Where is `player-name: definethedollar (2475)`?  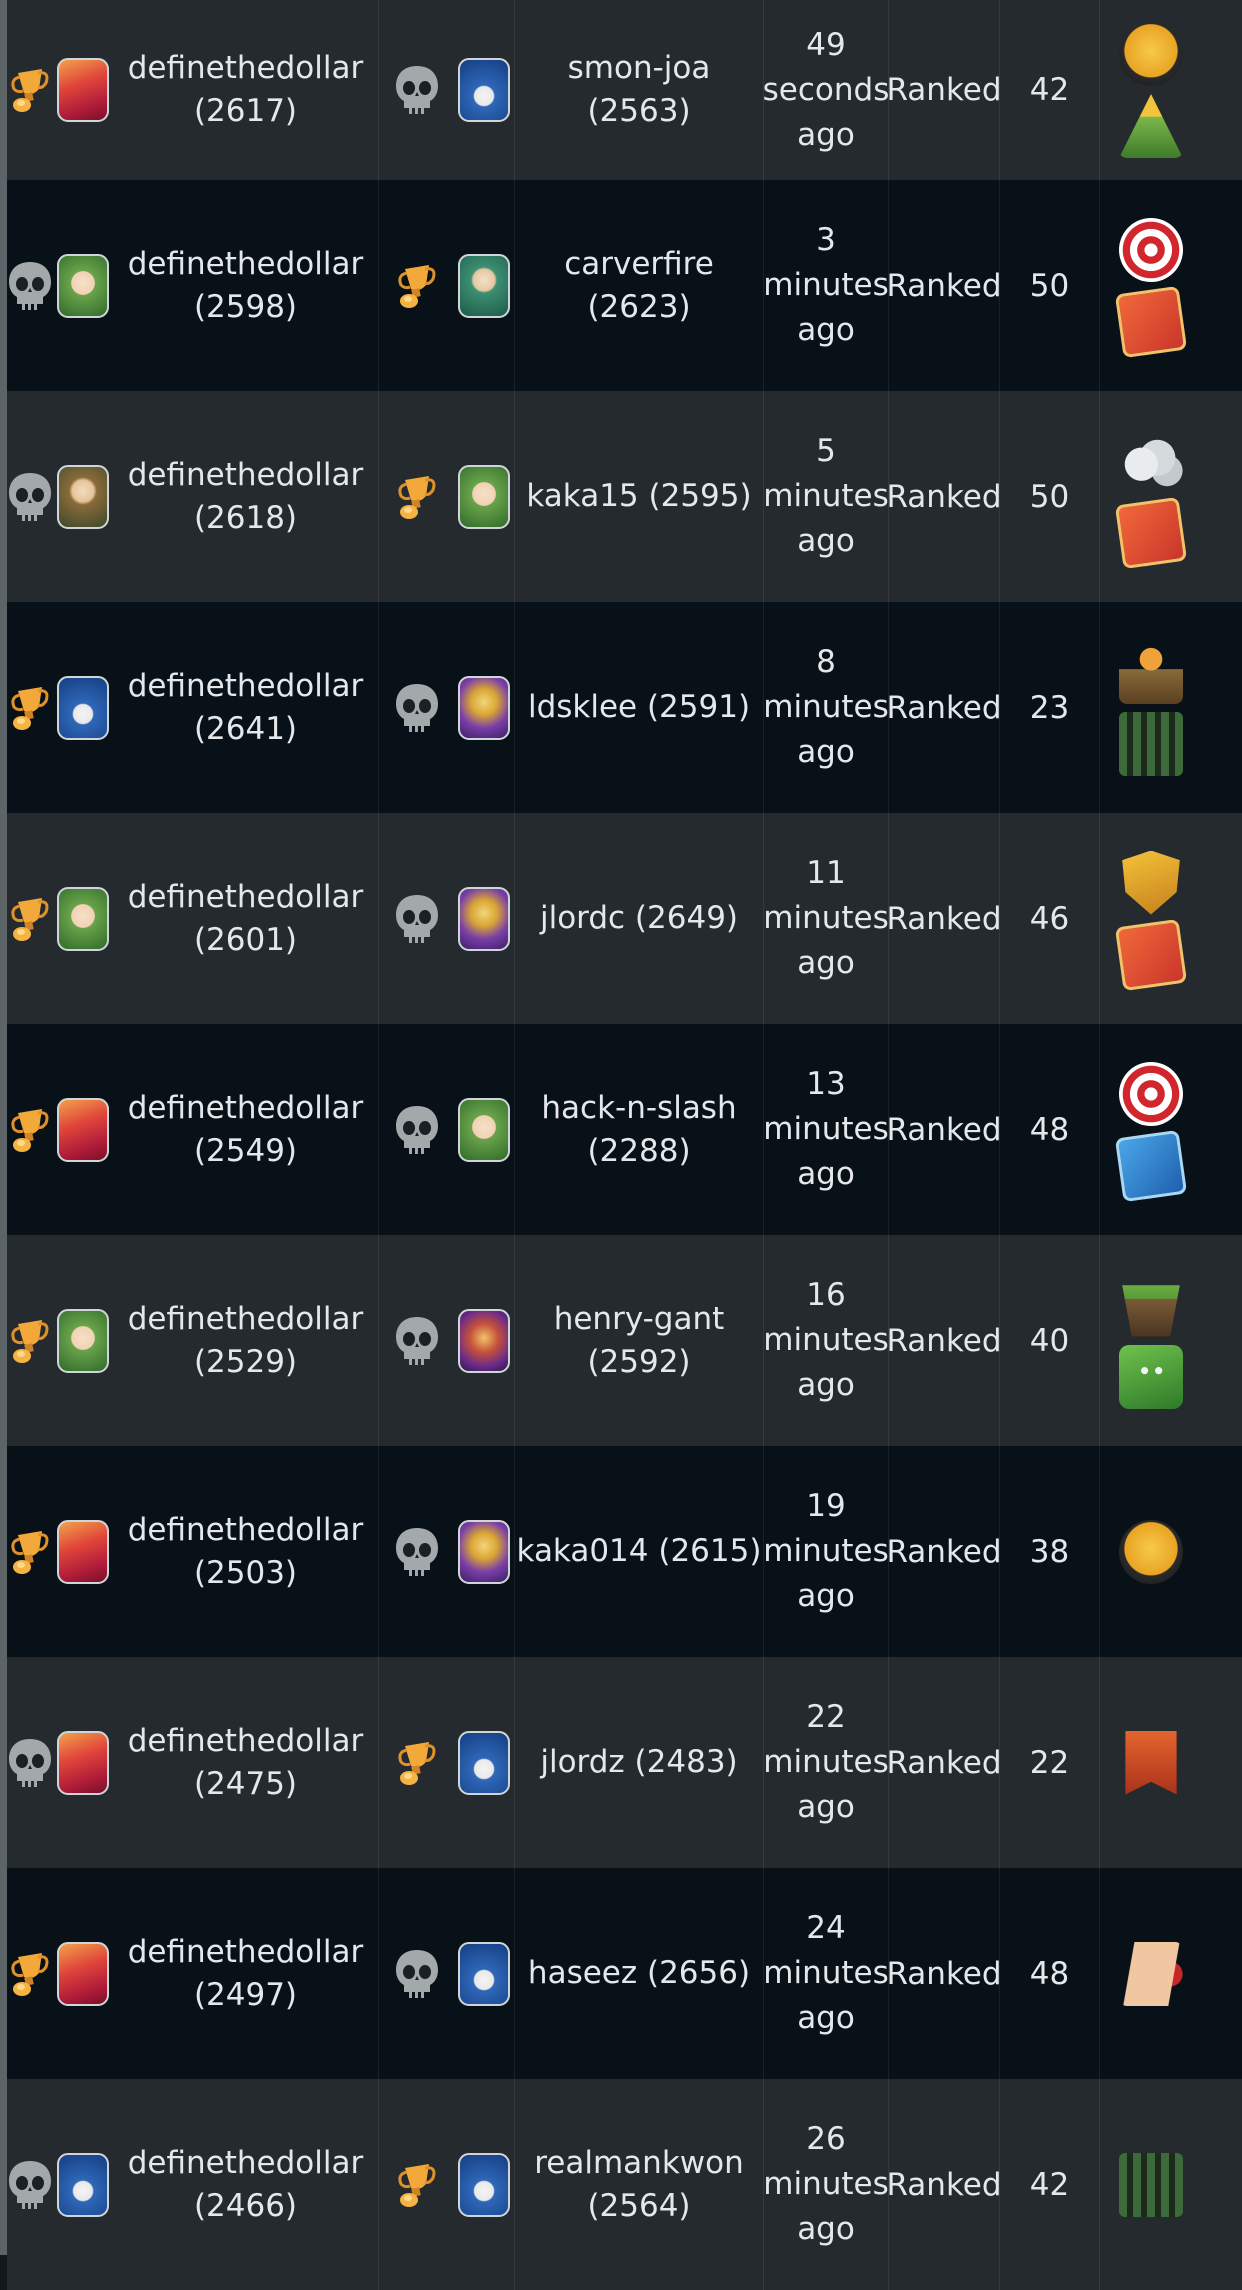 player-name: definethedollar (2475) is located at coordinates (246, 1762).